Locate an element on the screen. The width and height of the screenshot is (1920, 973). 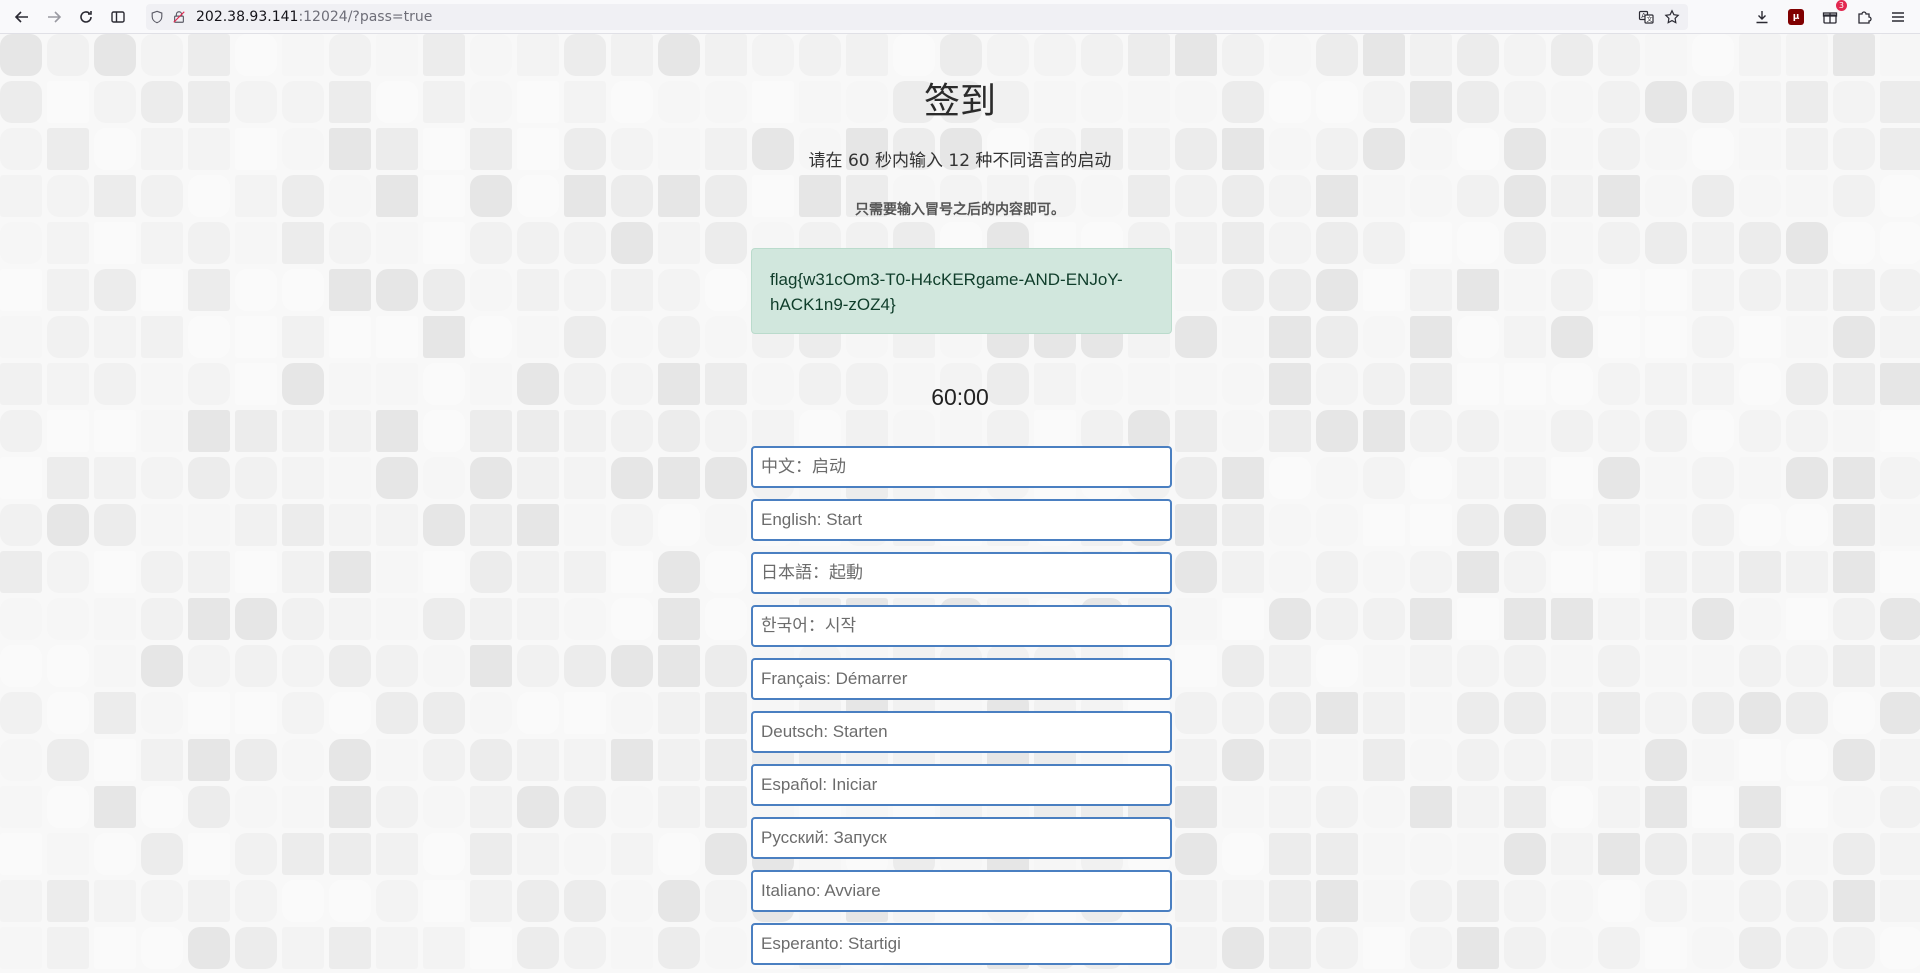
sidebar-icon is located at coordinates (118, 17).